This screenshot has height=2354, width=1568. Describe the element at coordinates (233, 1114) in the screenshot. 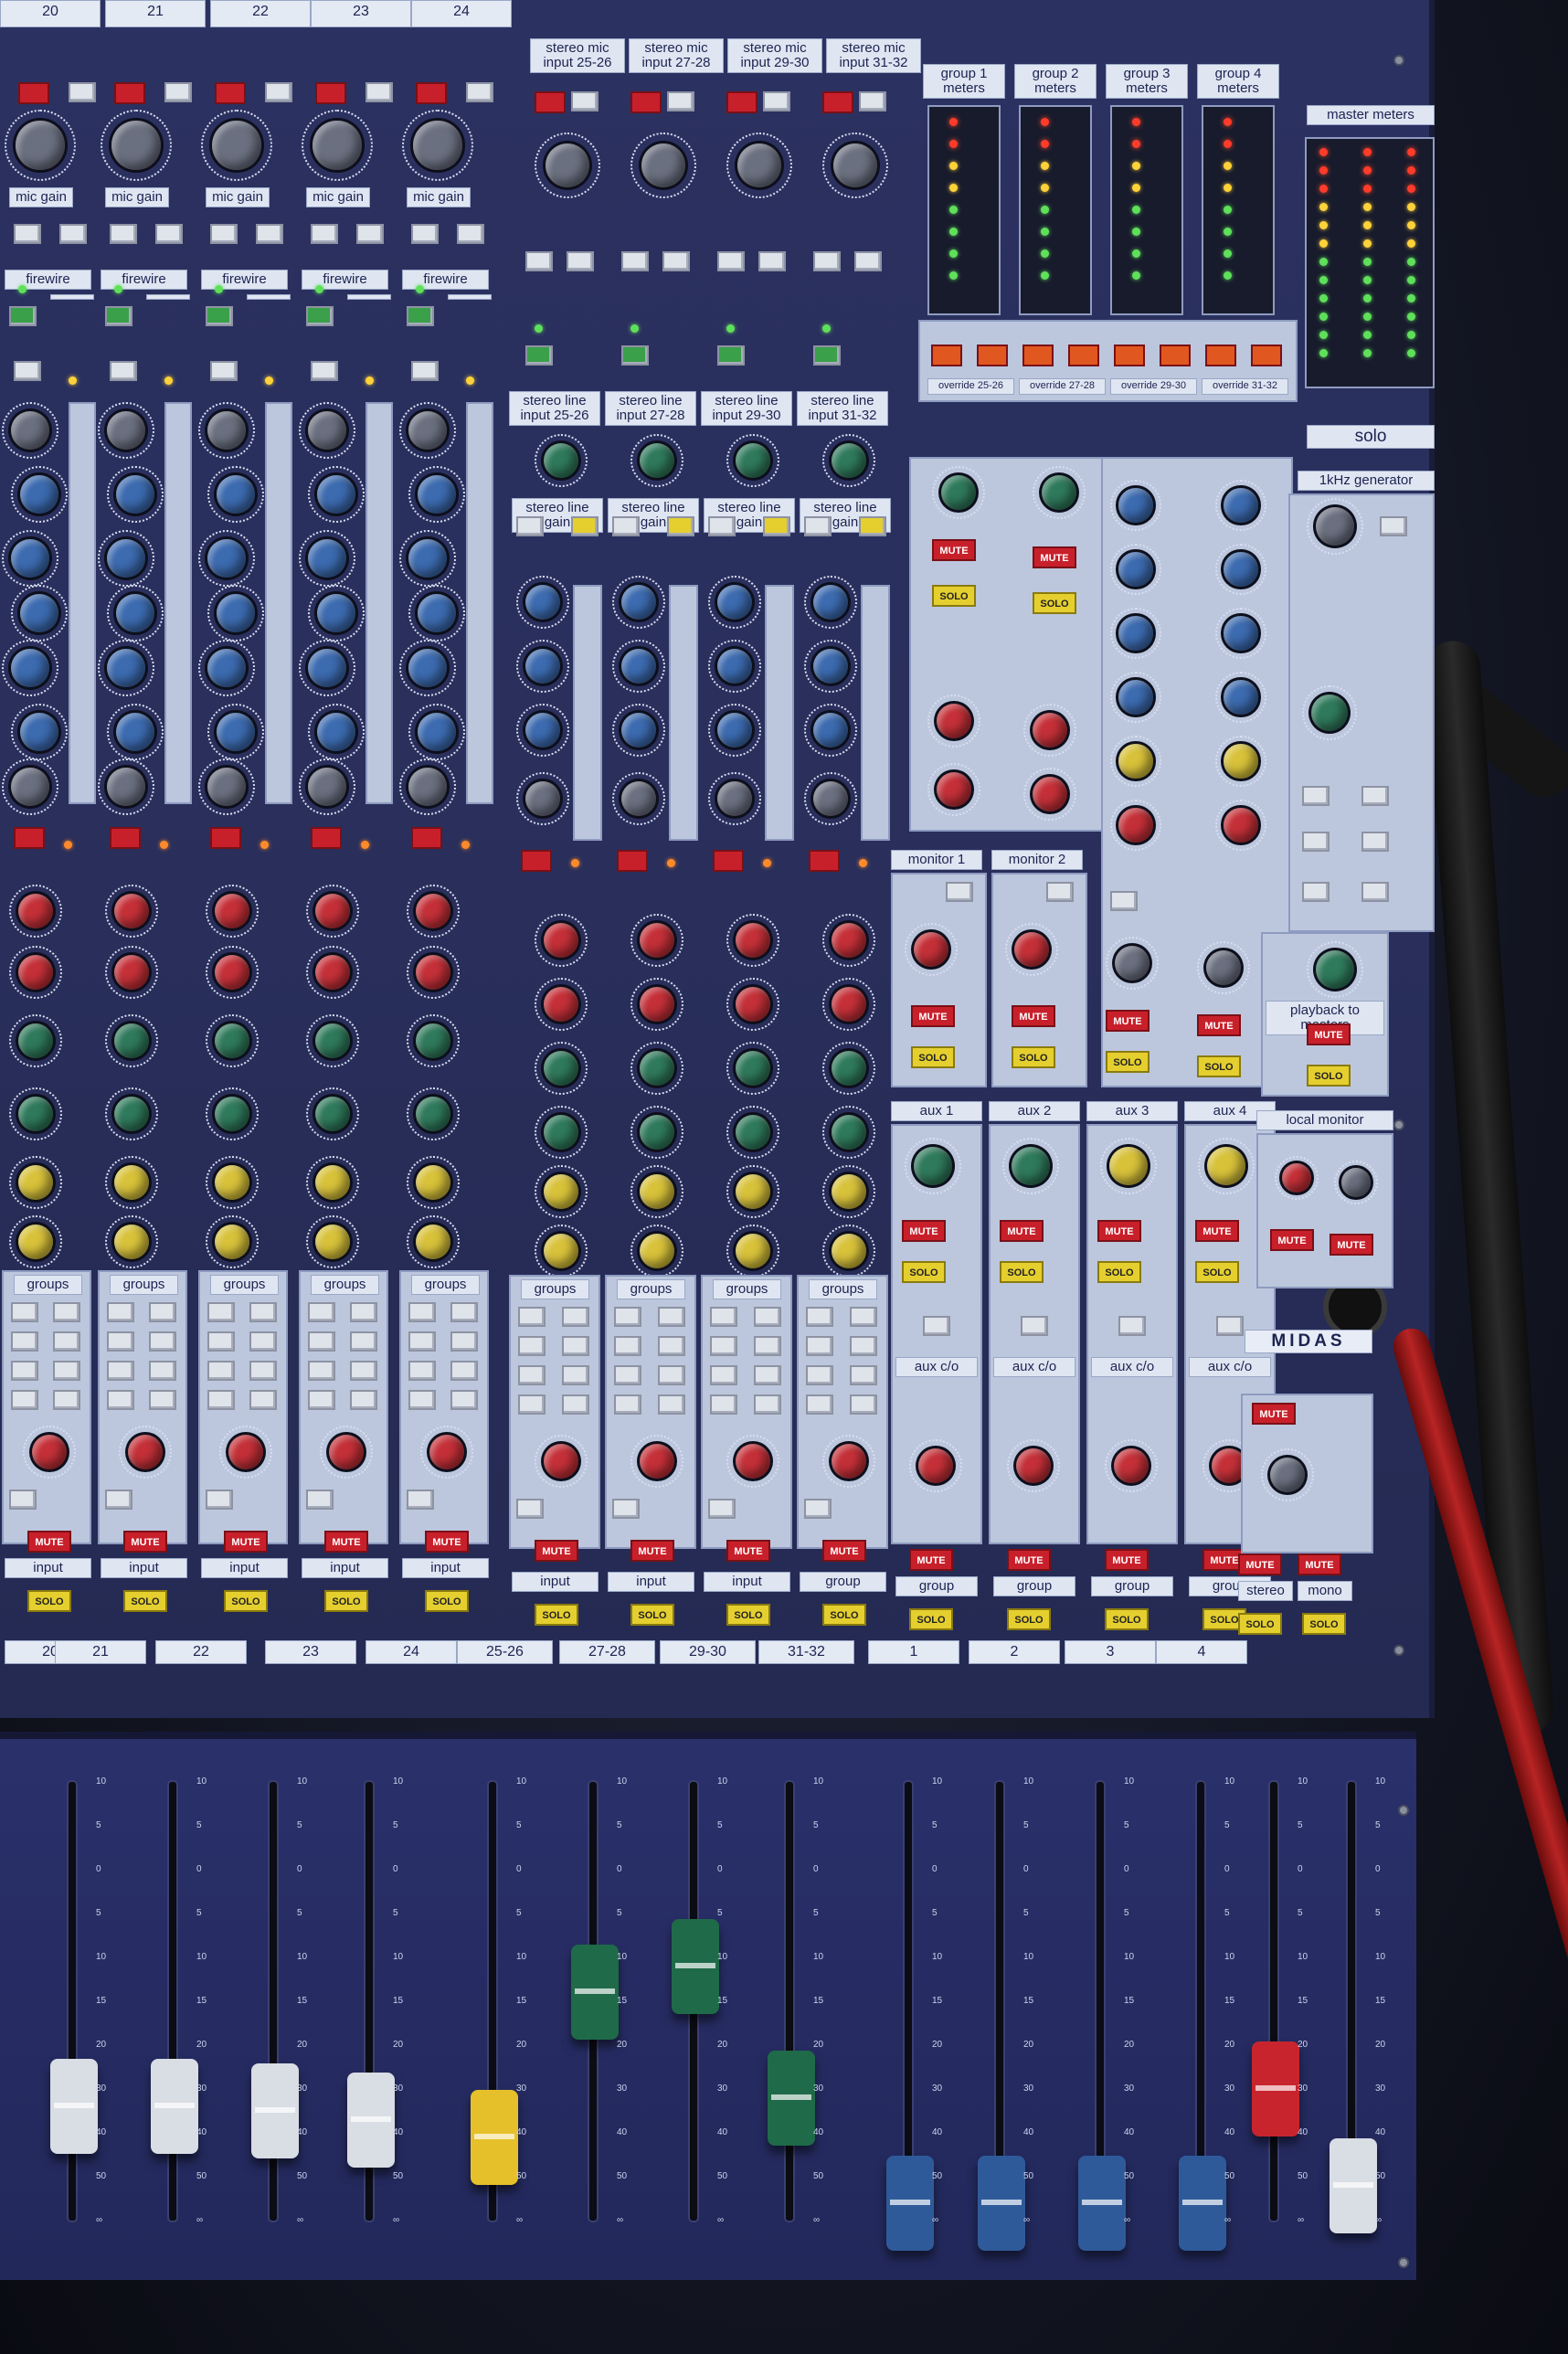

I see `aux2-knob` at that location.